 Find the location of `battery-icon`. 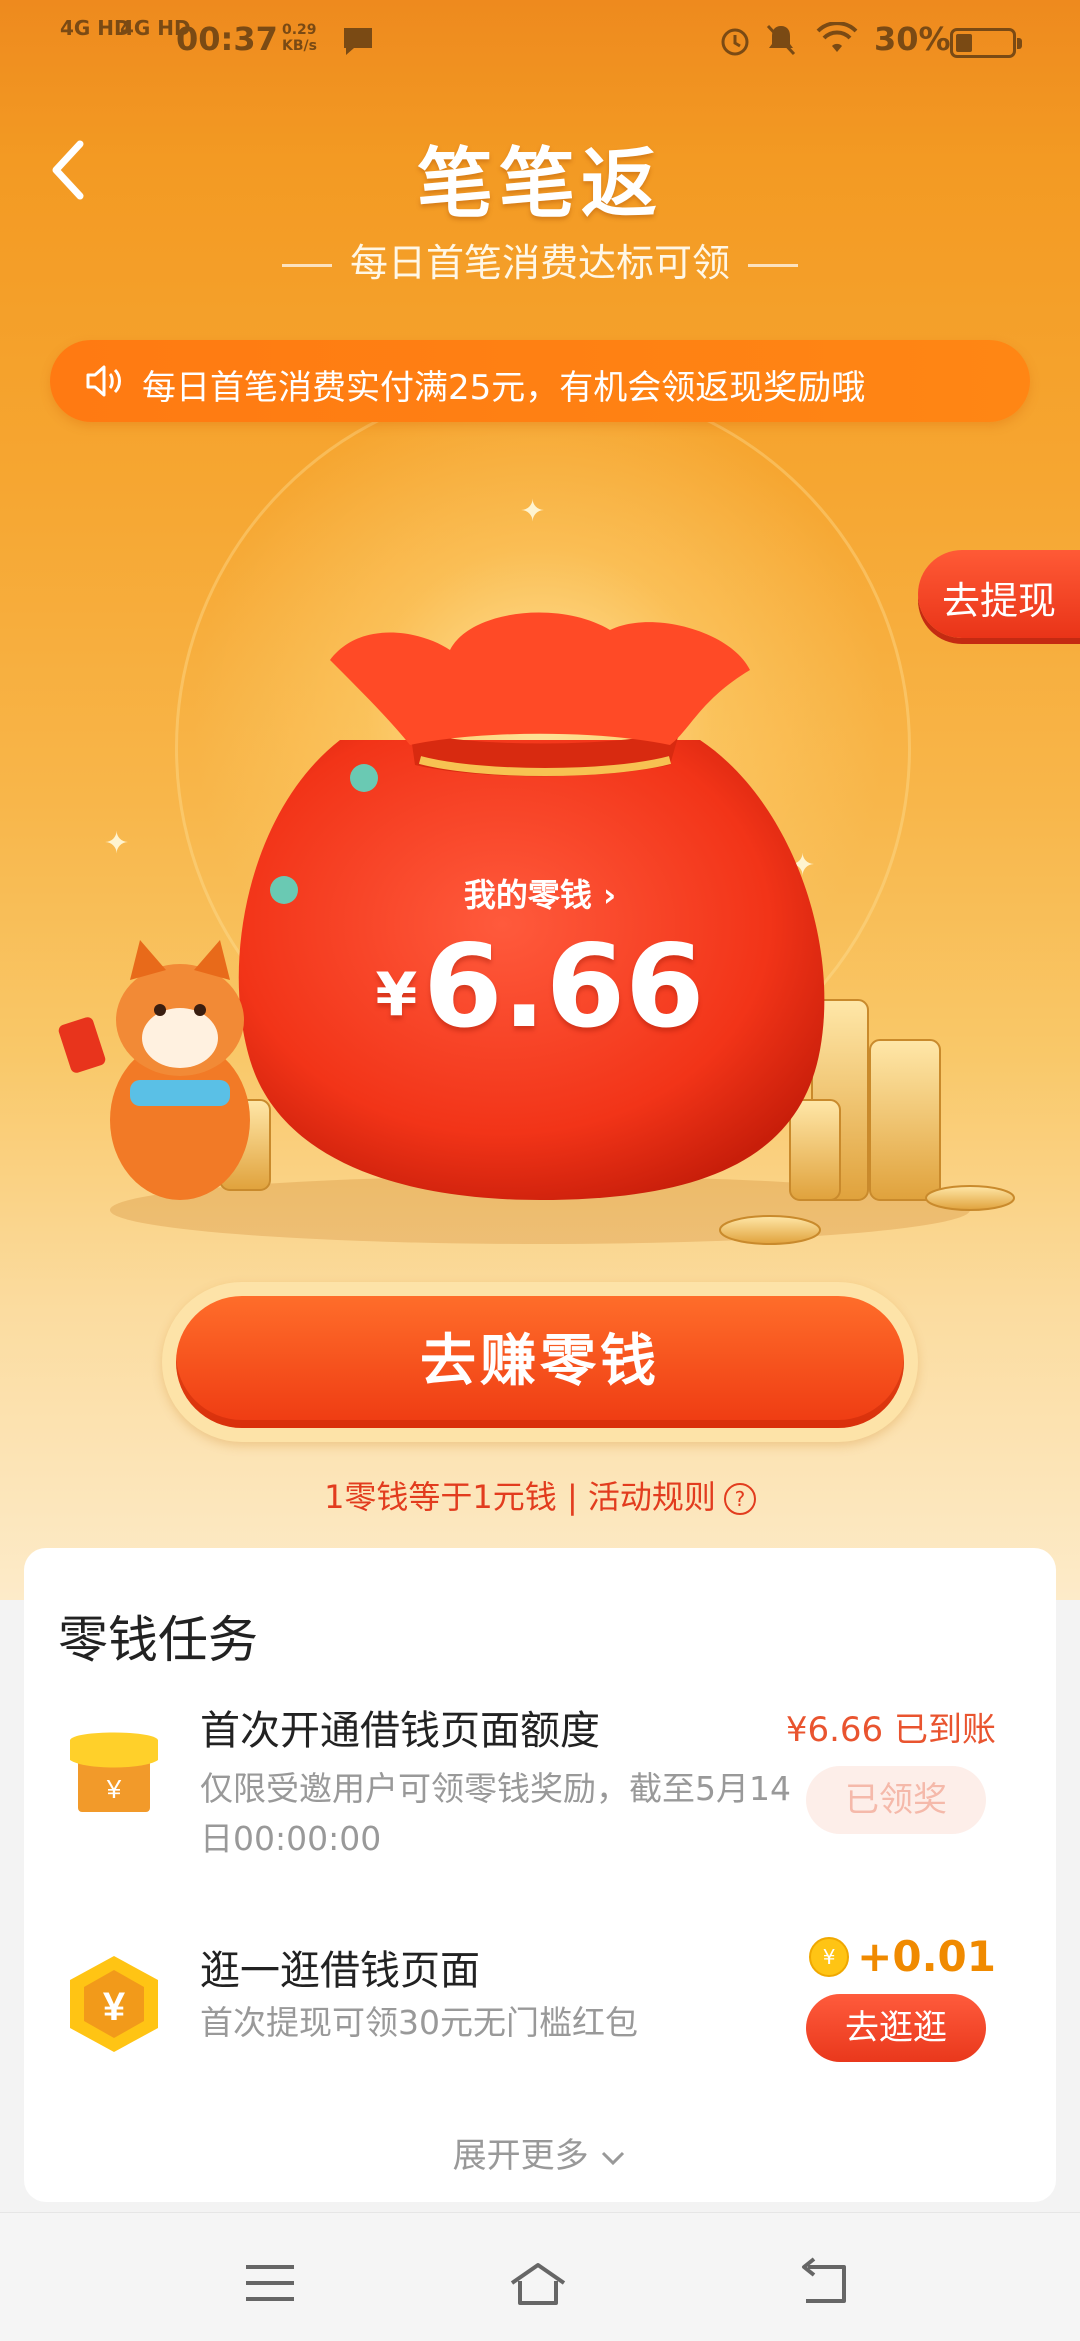

battery-icon is located at coordinates (986, 43).